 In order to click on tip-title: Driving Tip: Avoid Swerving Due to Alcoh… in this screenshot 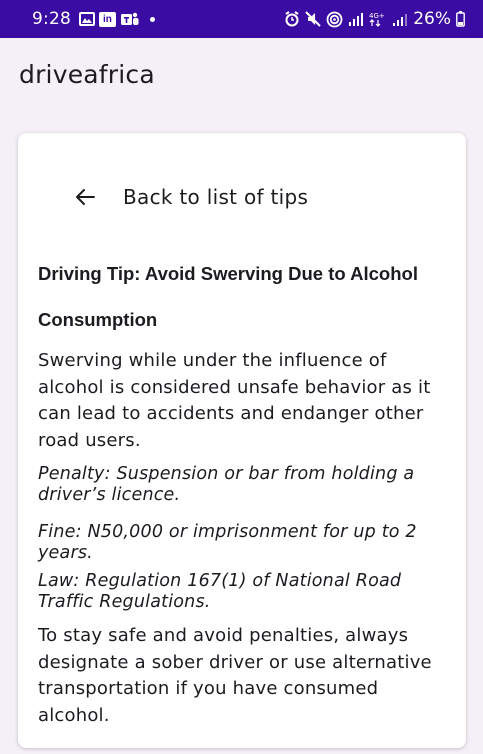, I will do `click(228, 296)`.